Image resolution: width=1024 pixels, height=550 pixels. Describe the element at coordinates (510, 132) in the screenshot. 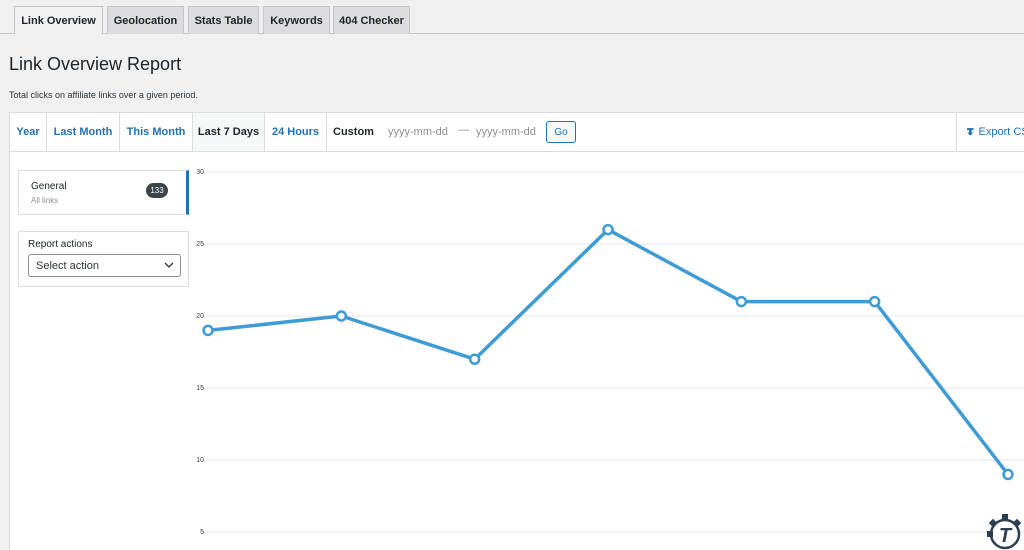

I see `end-date-input` at that location.